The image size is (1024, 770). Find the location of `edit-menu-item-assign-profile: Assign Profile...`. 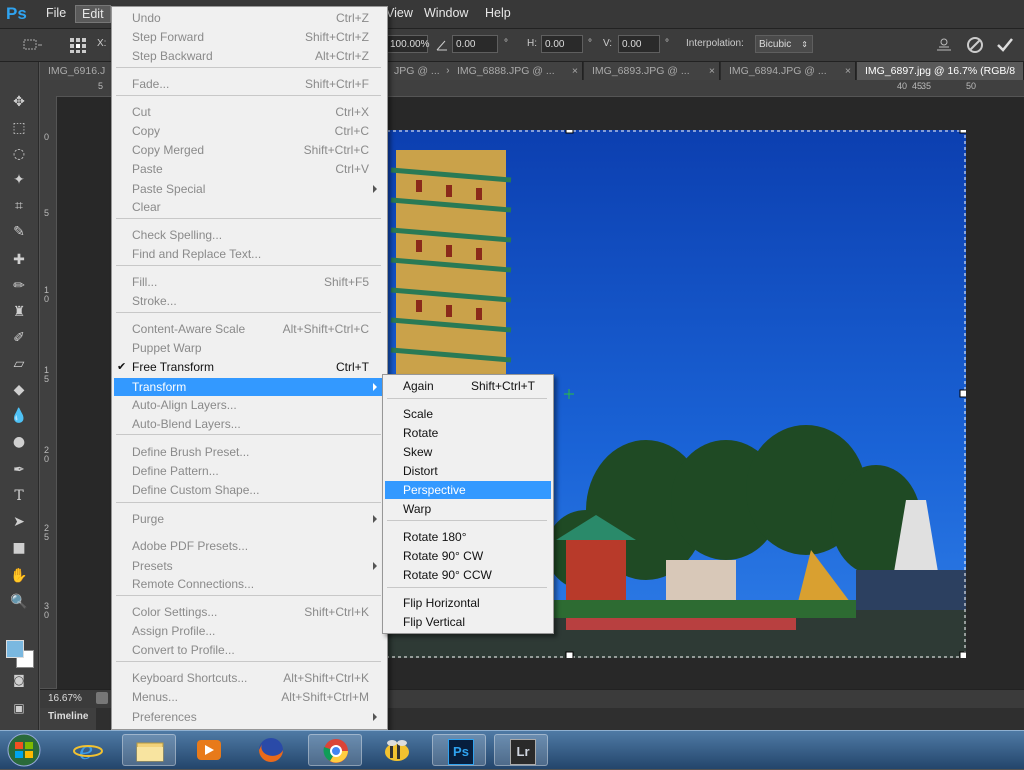

edit-menu-item-assign-profile: Assign Profile... is located at coordinates (249, 631).